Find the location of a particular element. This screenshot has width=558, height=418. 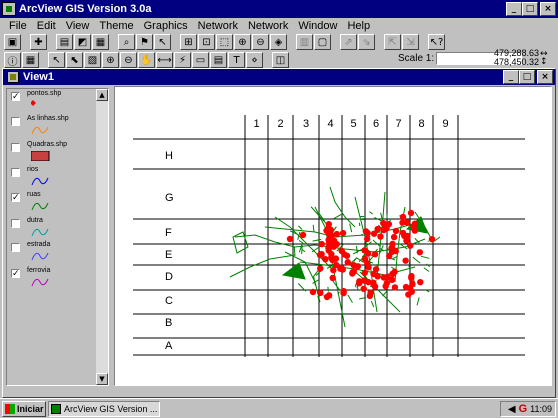

zoom-selected-icon: ⬚ is located at coordinates (224, 42).